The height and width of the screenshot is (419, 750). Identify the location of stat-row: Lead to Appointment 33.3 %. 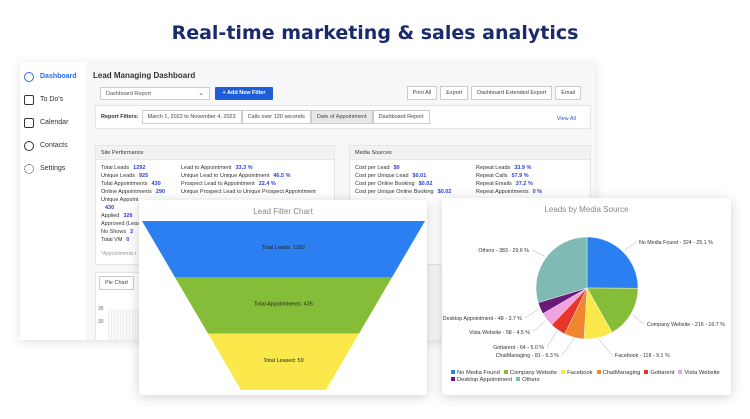
(217, 168).